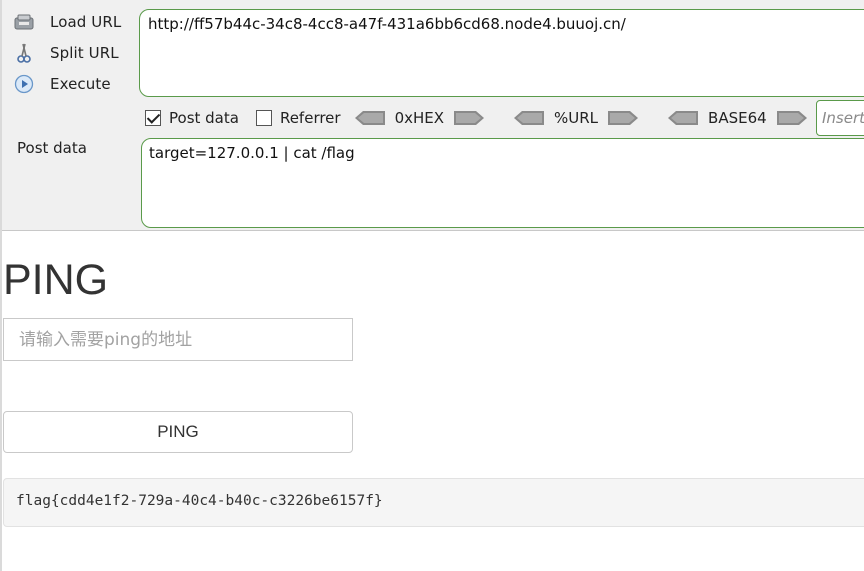 The height and width of the screenshot is (571, 864). I want to click on insert-string-input: Insert string to replace, so click(840, 118).